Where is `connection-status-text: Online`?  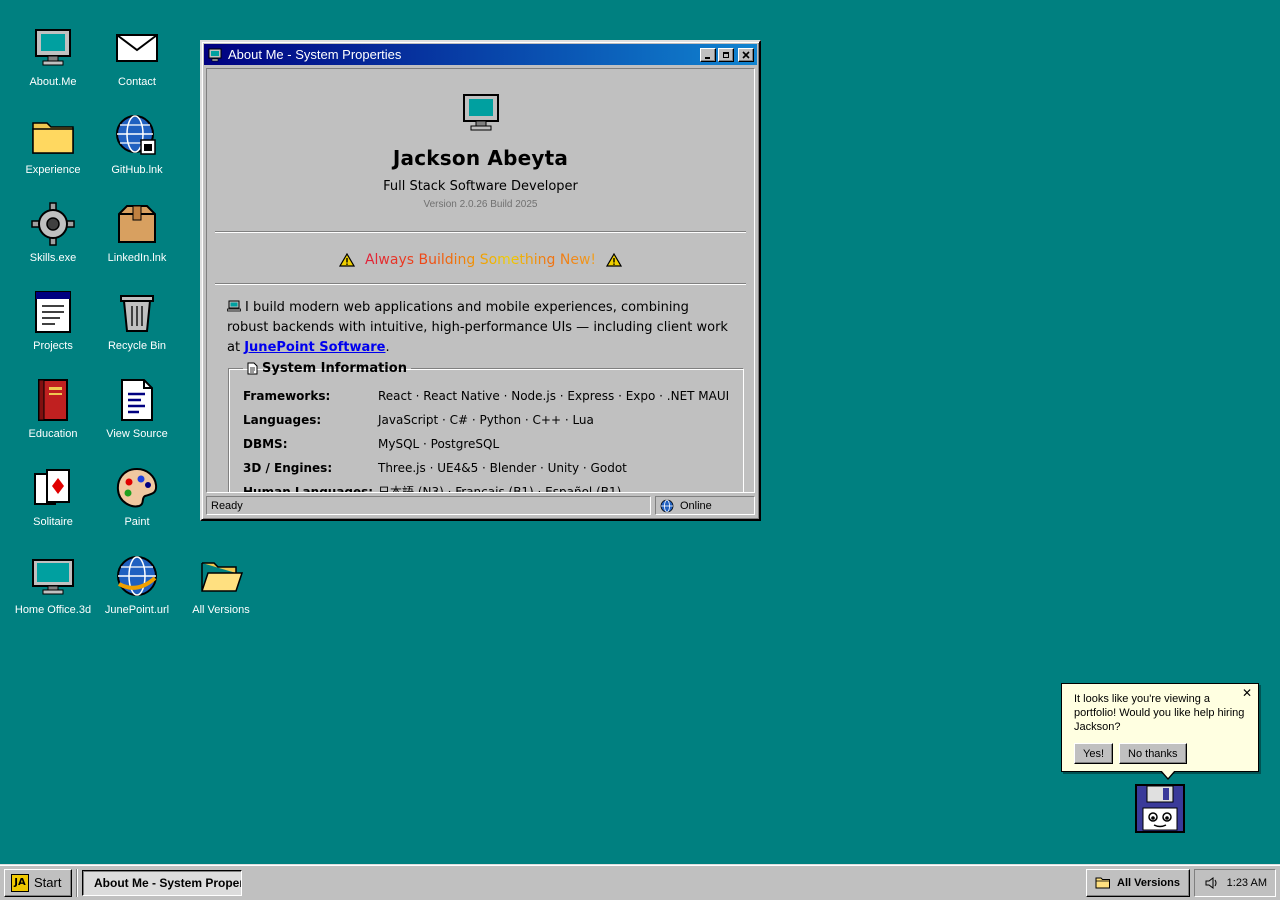
connection-status-text: Online is located at coordinates (696, 505).